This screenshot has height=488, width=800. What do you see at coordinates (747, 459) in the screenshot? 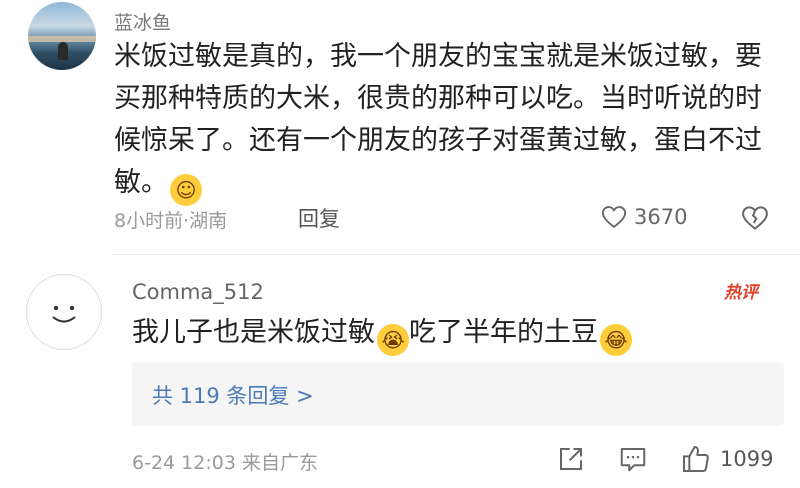
I see `like-count: 1099` at bounding box center [747, 459].